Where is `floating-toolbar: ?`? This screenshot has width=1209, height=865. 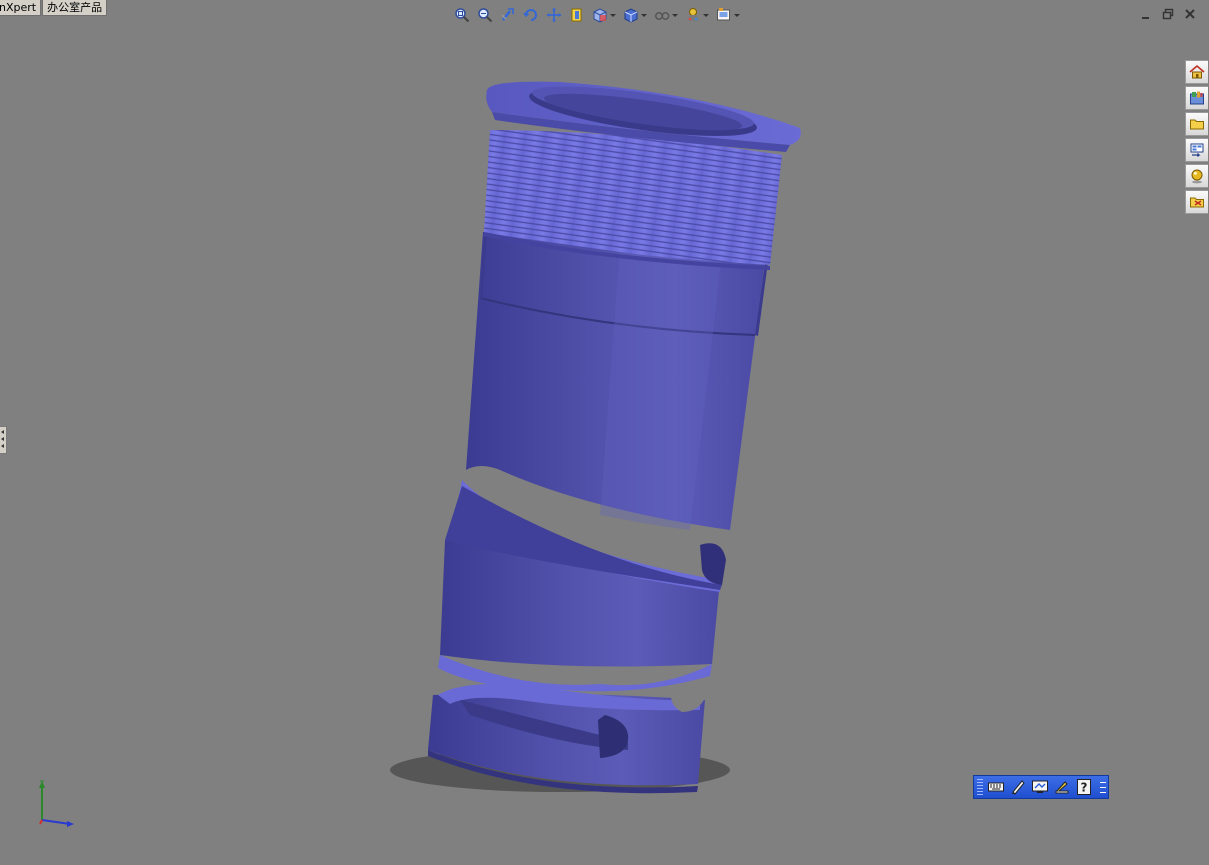 floating-toolbar: ? is located at coordinates (1041, 787).